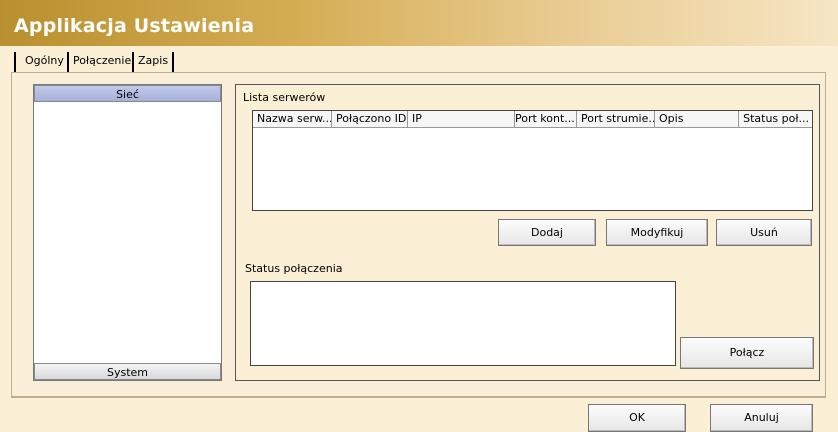 This screenshot has width=838, height=432. What do you see at coordinates (637, 418) in the screenshot?
I see `ok-button: OK` at bounding box center [637, 418].